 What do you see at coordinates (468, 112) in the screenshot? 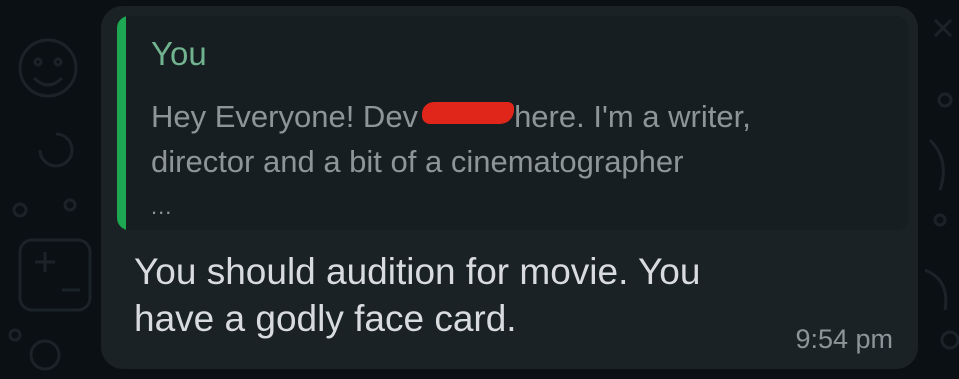
I see `redaction-mark` at bounding box center [468, 112].